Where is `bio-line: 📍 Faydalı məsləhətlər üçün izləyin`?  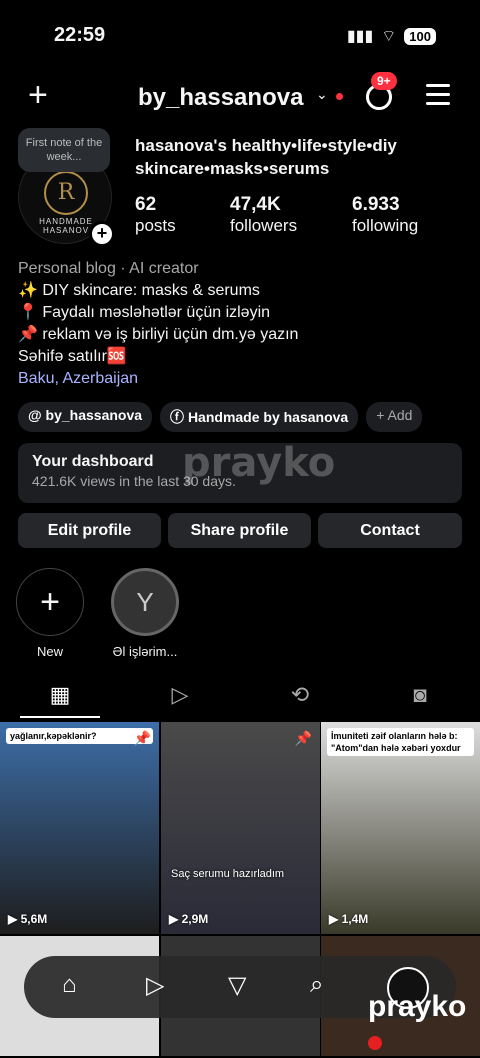
bio-line: 📍 Faydalı məsləhətlər üçün izləyin is located at coordinates (144, 312).